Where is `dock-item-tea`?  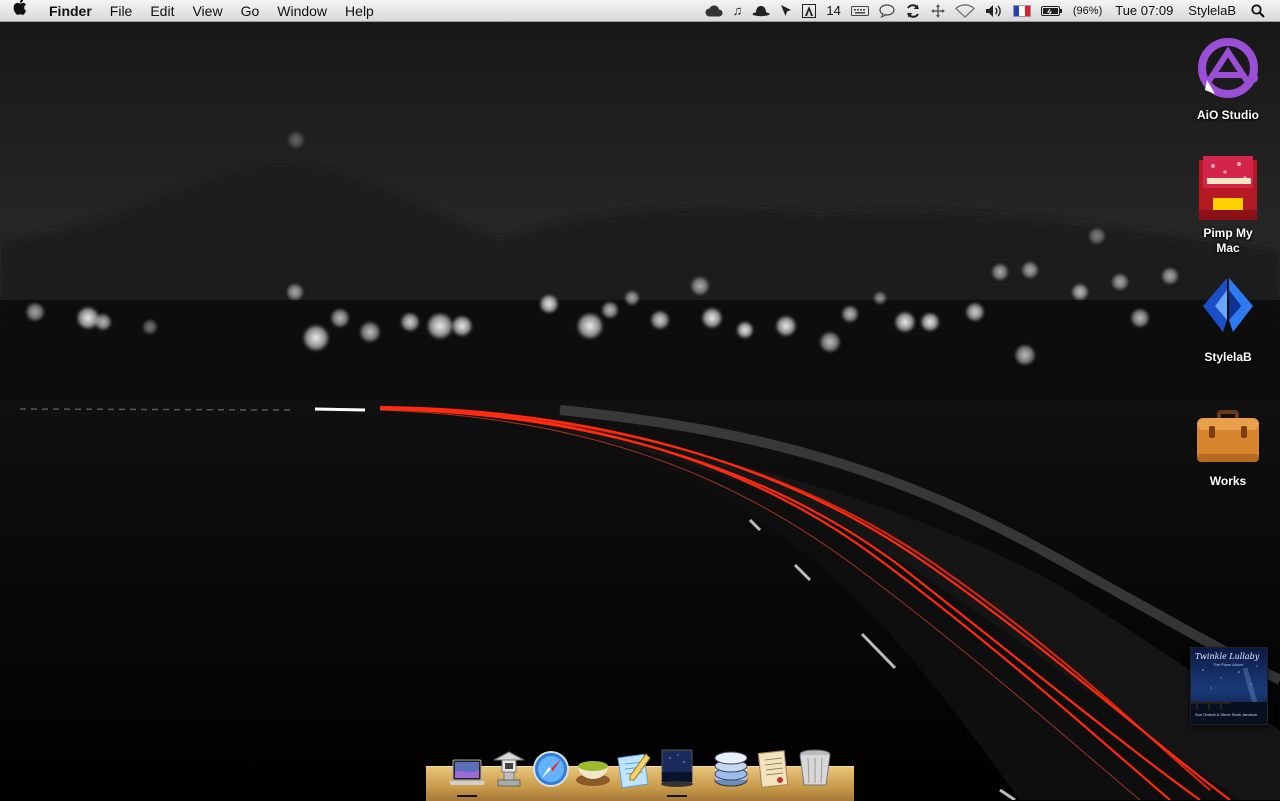 dock-item-tea is located at coordinates (593, 768).